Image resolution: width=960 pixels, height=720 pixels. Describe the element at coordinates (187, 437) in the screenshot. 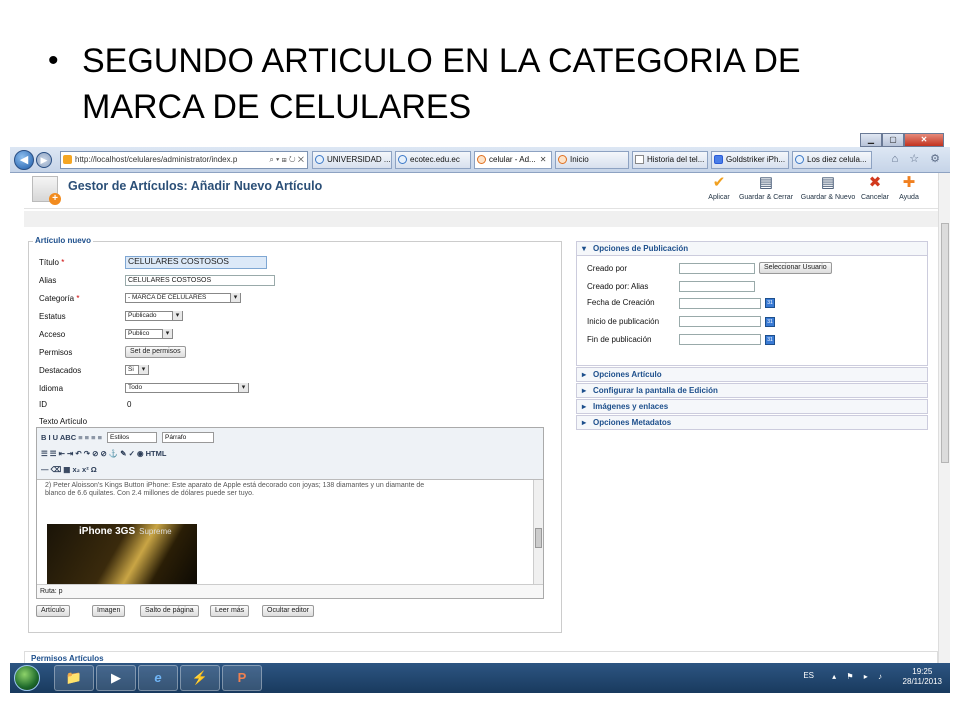

I see `parrafo-select: Párrafo` at that location.